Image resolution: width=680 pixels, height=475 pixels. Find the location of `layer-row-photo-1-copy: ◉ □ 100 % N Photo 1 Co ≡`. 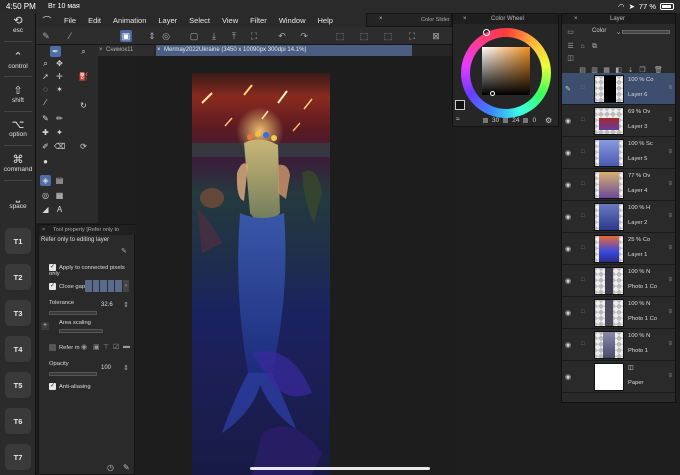

layer-row-photo-1-copy: ◉ □ 100 % N Photo 1 Co ≡ is located at coordinates (618, 281).